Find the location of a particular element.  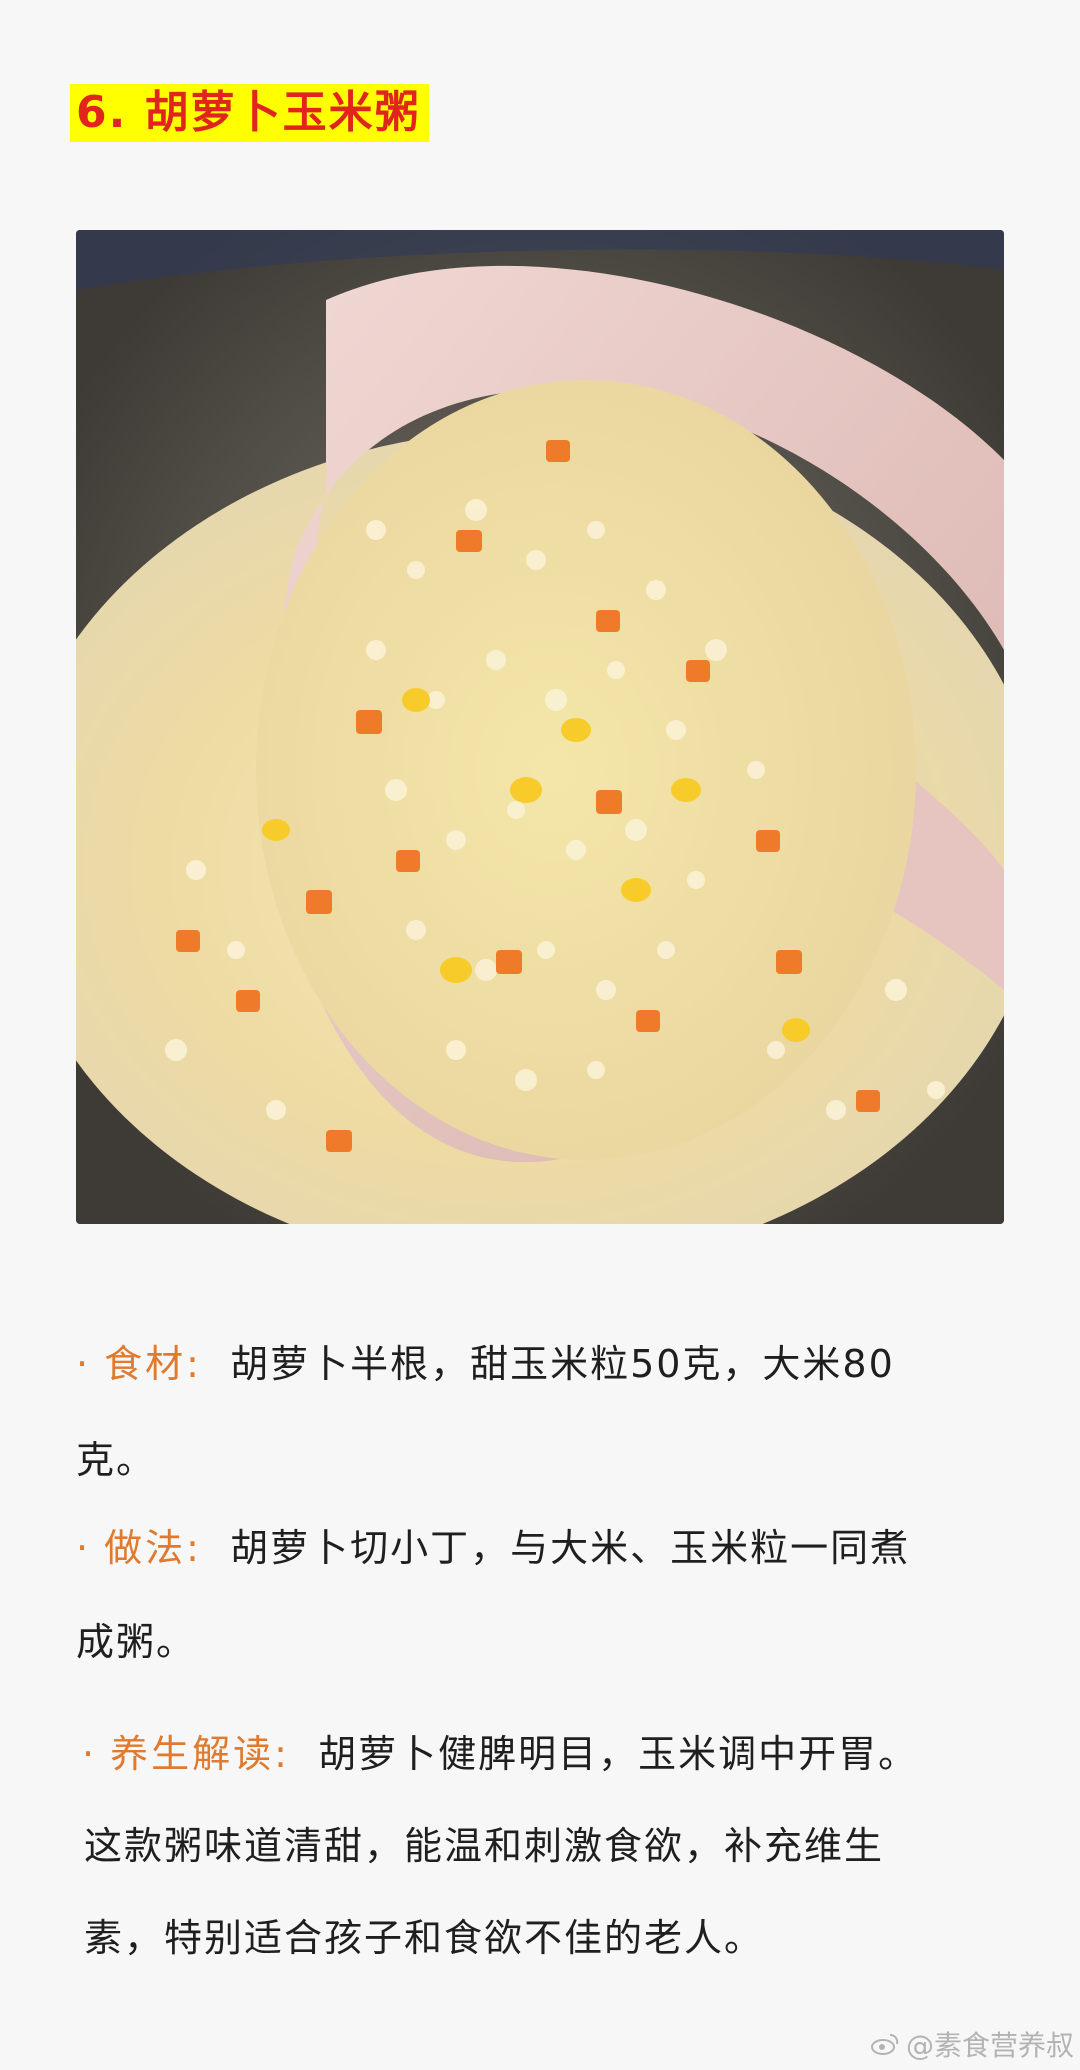

health-label: 养生解读: is located at coordinates (200, 1754).